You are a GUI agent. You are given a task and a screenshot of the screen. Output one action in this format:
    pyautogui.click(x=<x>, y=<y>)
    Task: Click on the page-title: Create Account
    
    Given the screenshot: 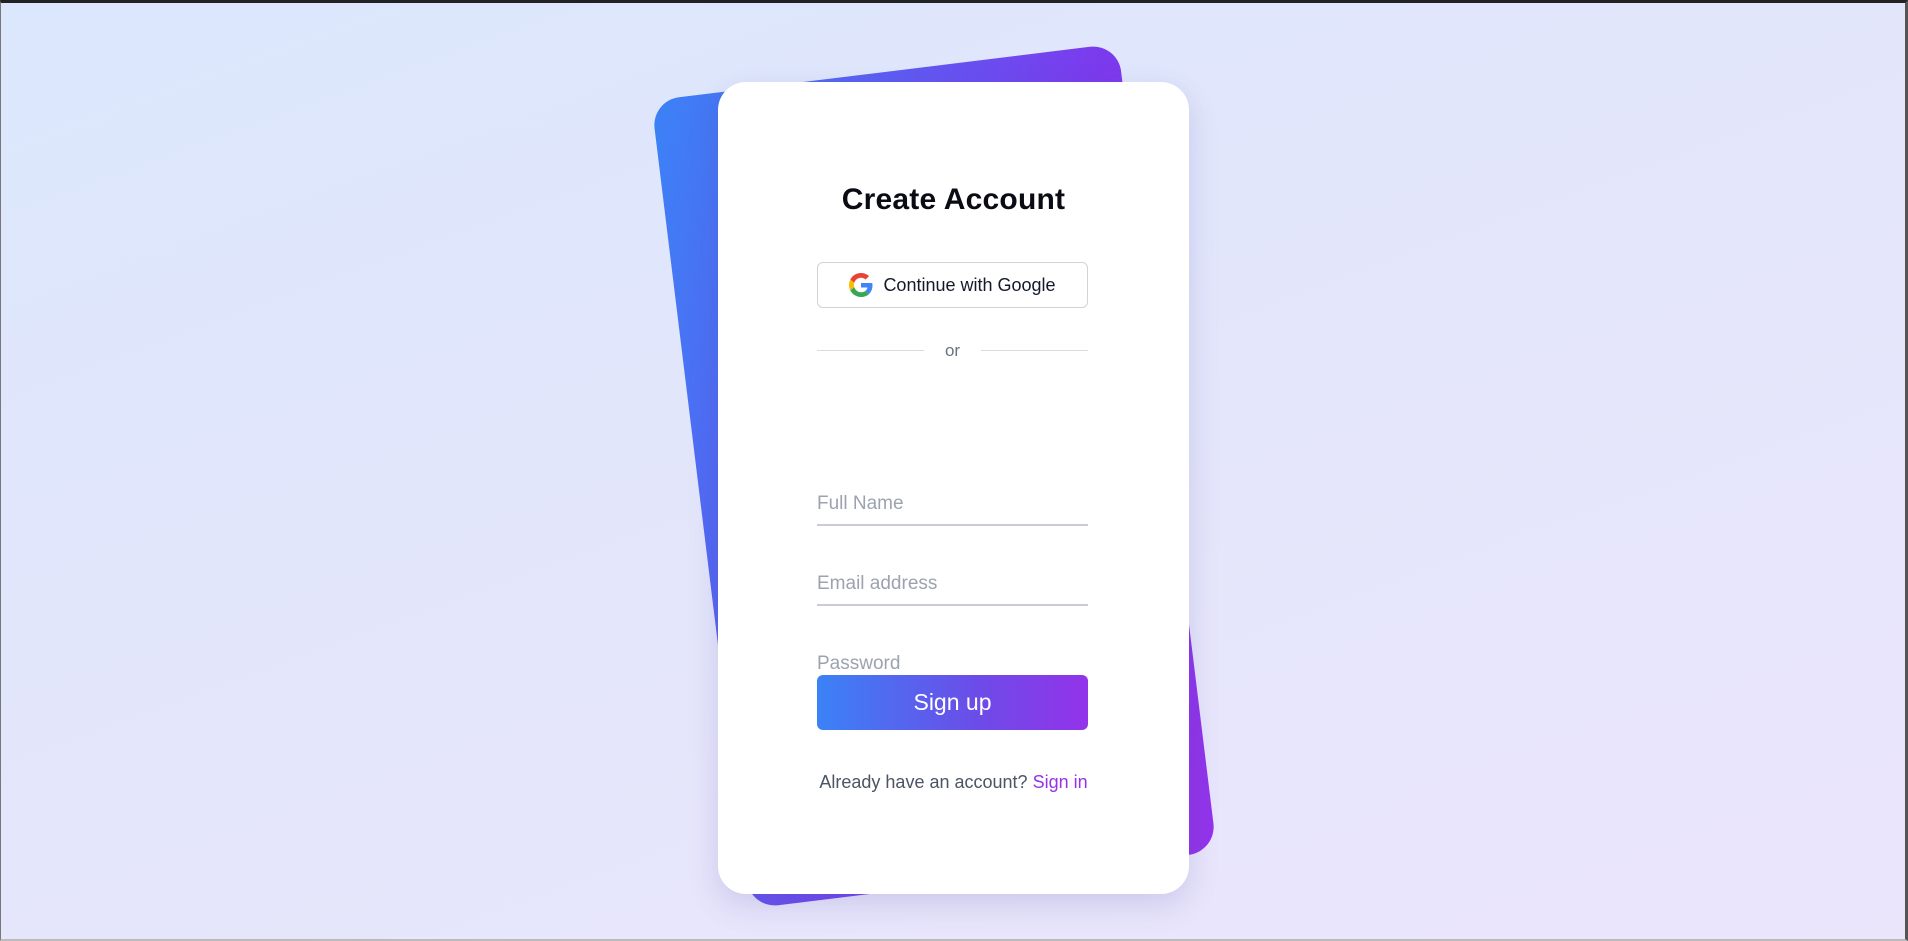 What is the action you would take?
    pyautogui.click(x=953, y=199)
    